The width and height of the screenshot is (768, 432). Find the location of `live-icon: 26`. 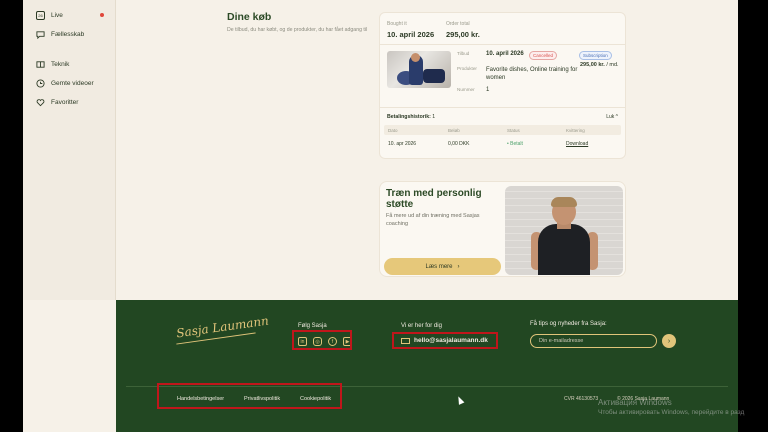

live-icon: 26 is located at coordinates (40, 15).